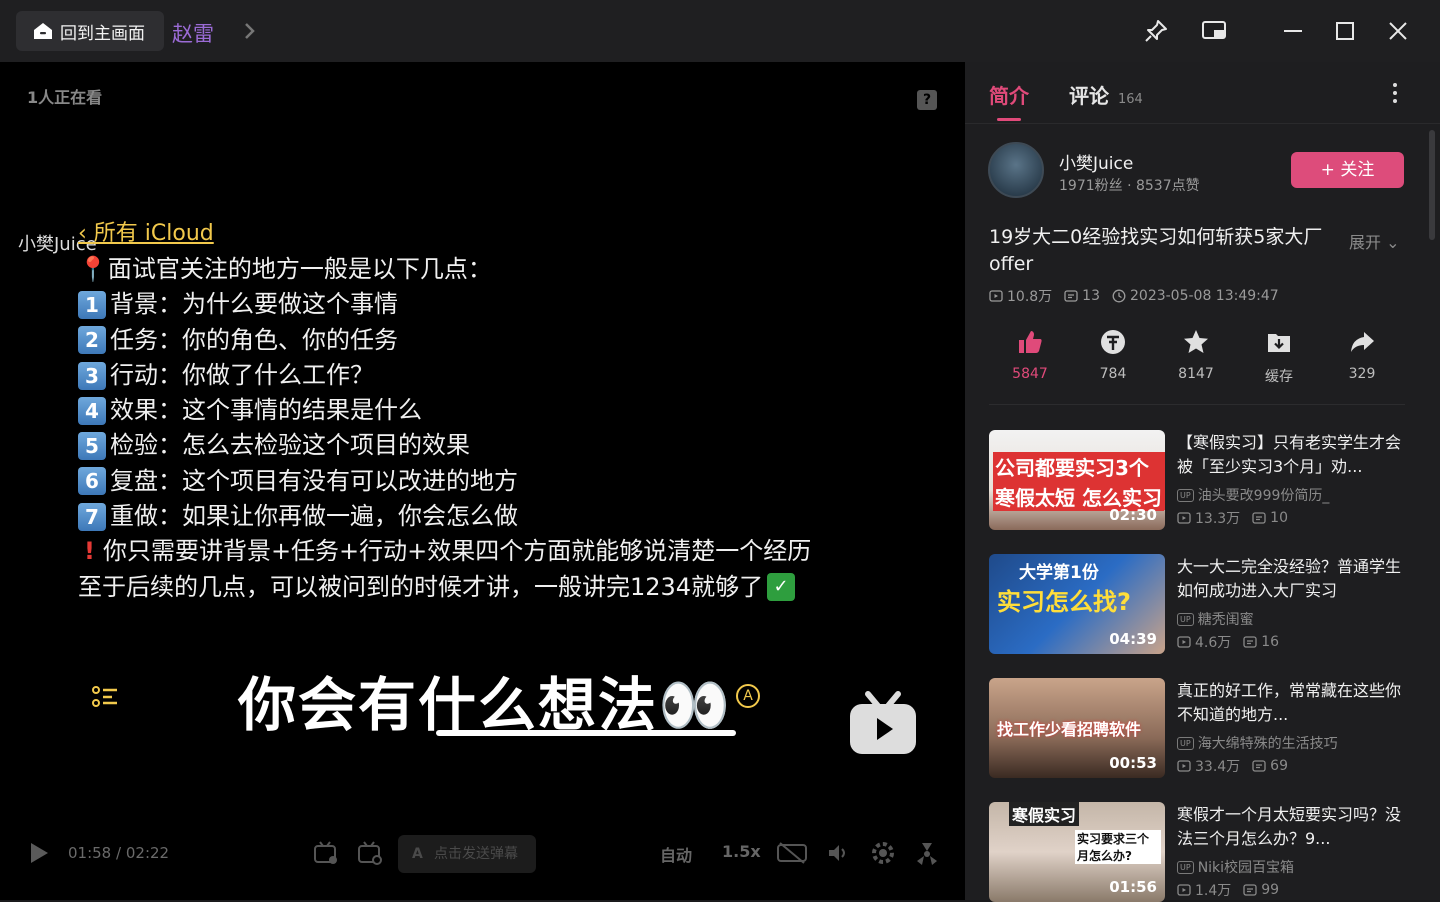 This screenshot has width=1440, height=902. I want to click on number-badge: 2, so click(92, 340).